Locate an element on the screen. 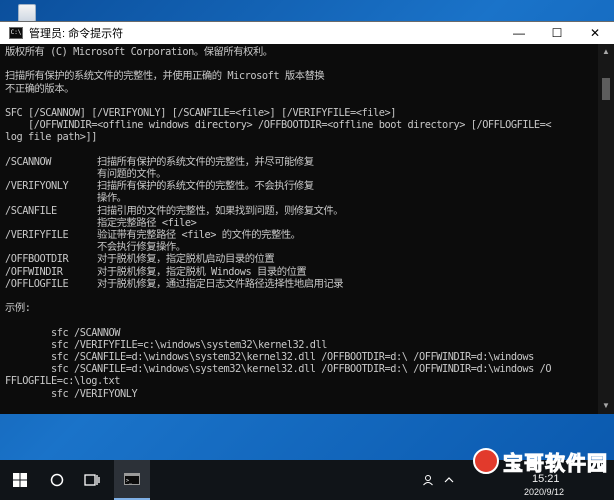 This screenshot has height=500, width=614. console-line: 有问题的文件。 is located at coordinates (85, 174).